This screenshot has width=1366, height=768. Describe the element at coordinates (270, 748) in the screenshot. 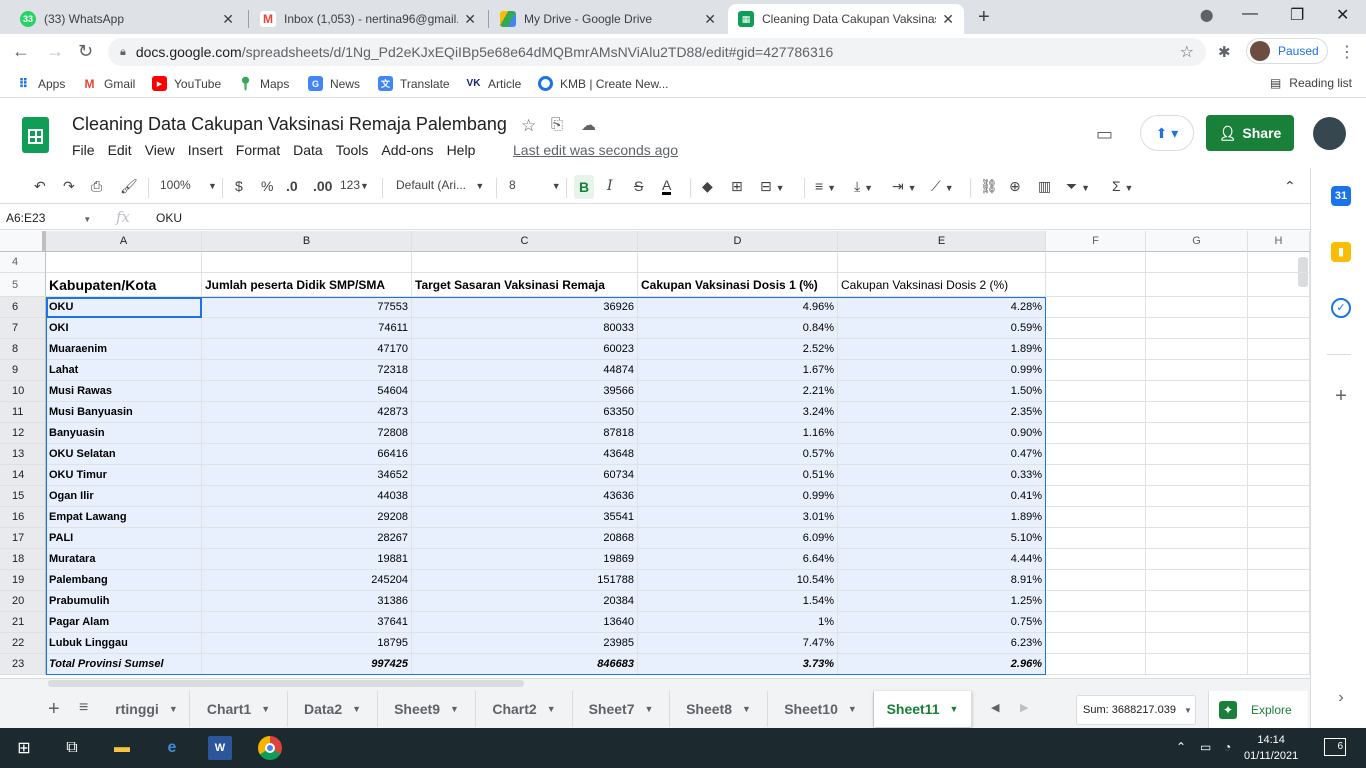

I see `chrome-icon` at that location.